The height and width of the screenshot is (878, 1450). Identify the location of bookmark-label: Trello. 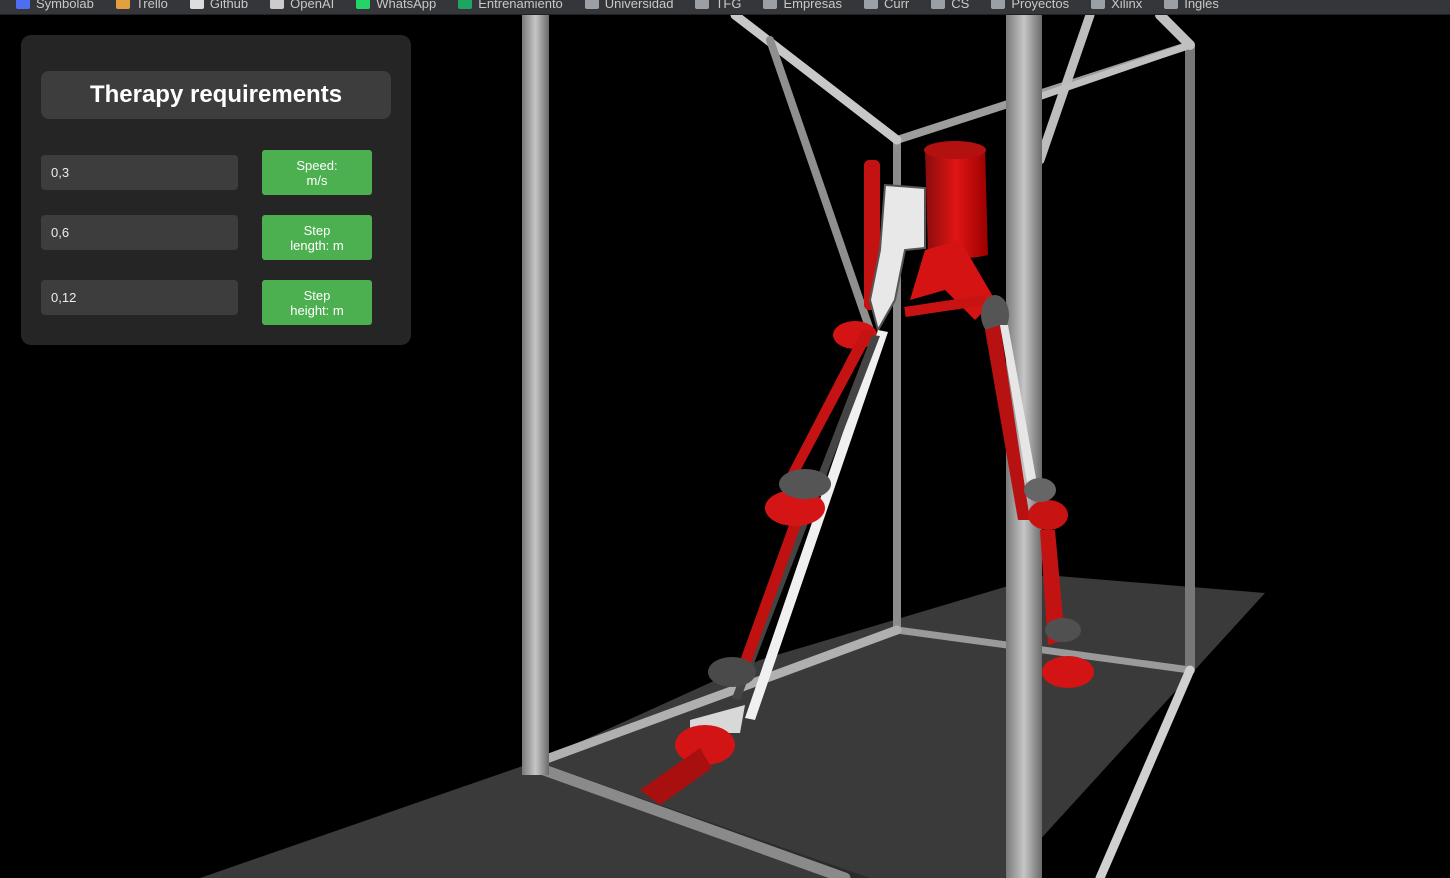
(151, 5).